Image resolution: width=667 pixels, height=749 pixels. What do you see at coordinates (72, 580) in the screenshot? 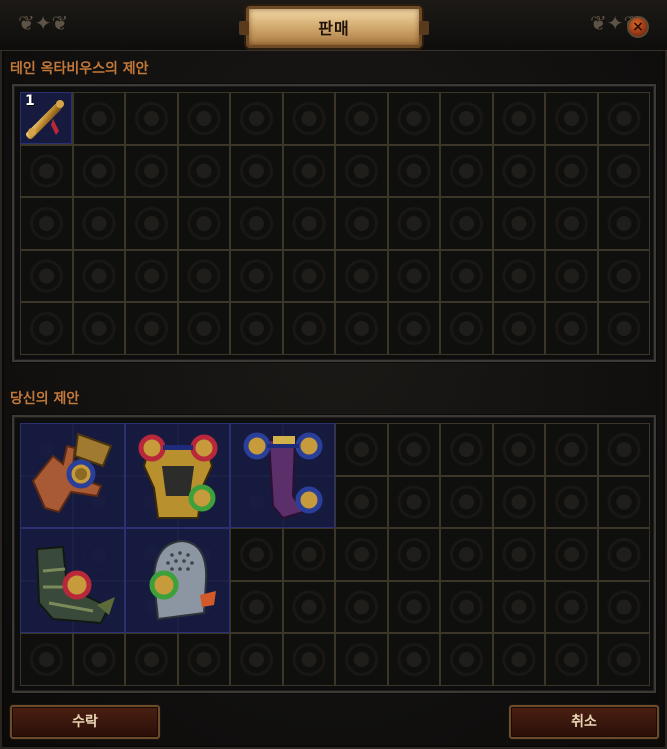
I see `boots-green-item` at bounding box center [72, 580].